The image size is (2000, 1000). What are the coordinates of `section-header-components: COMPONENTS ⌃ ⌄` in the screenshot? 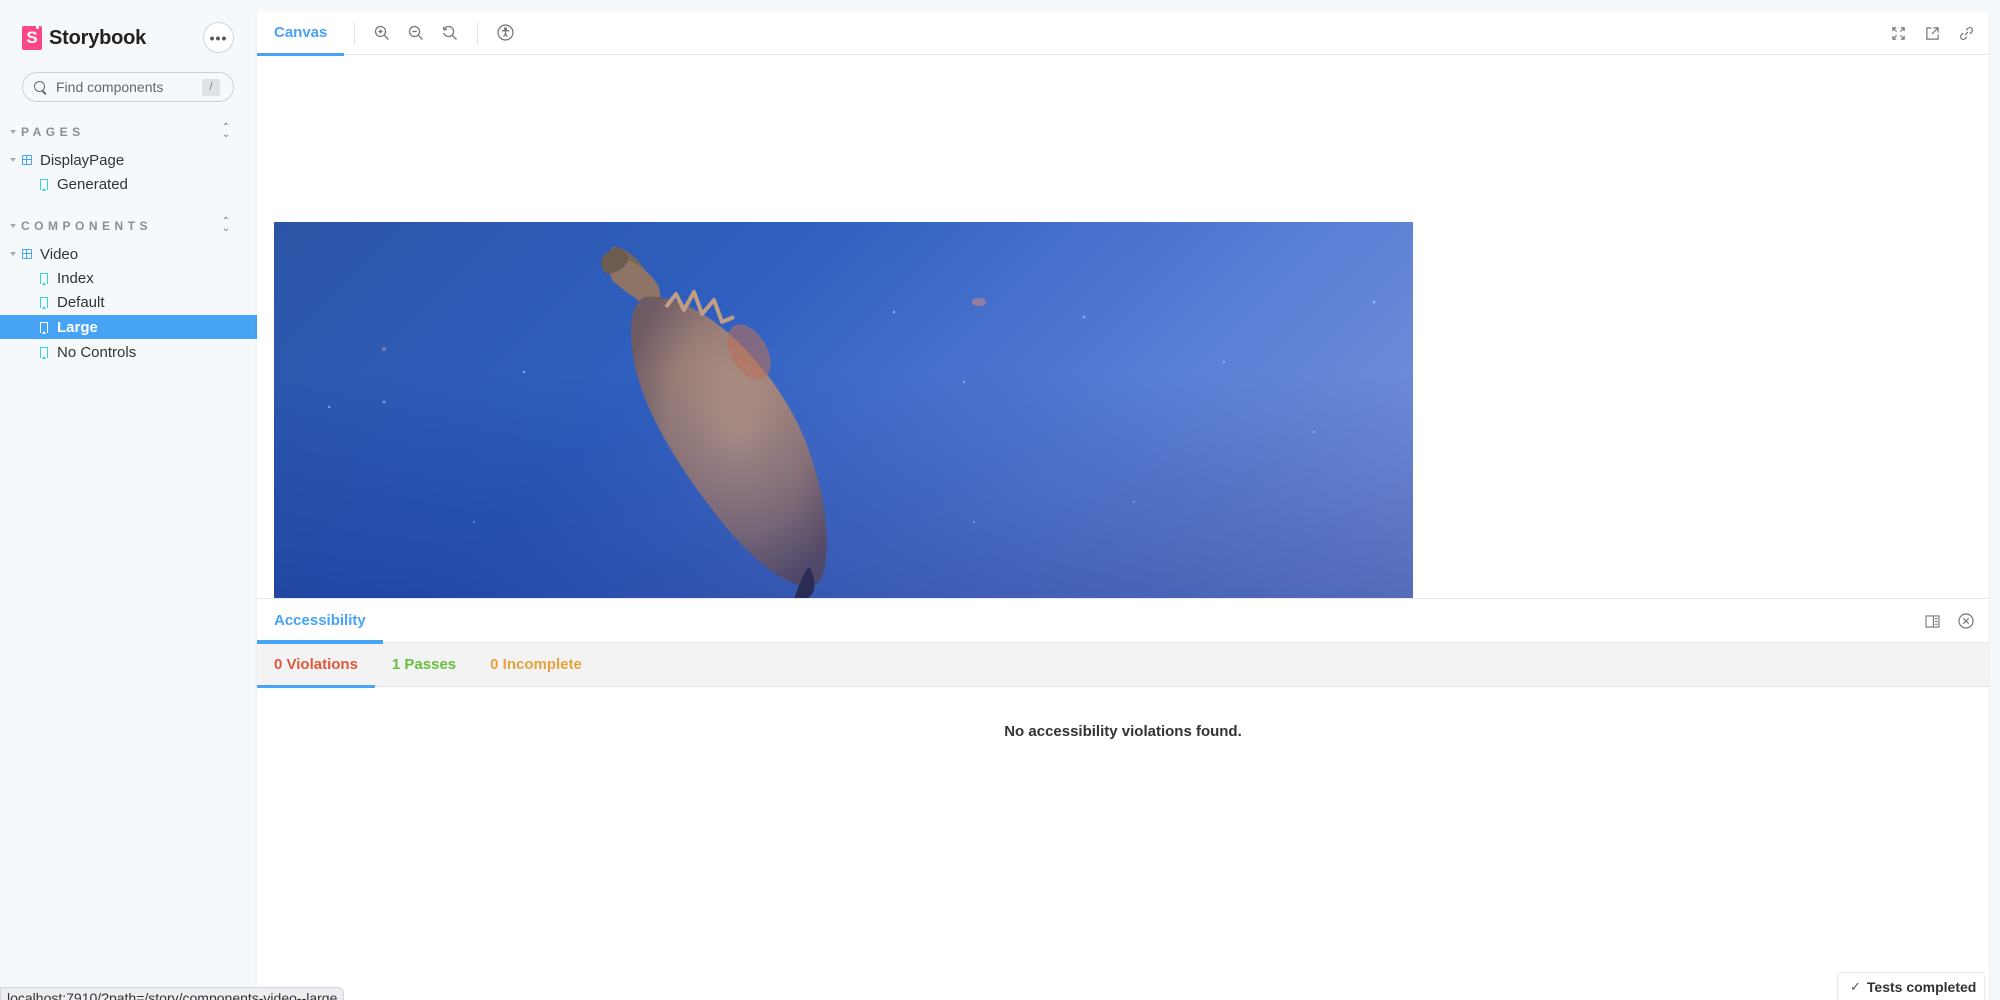 It's located at (121, 225).